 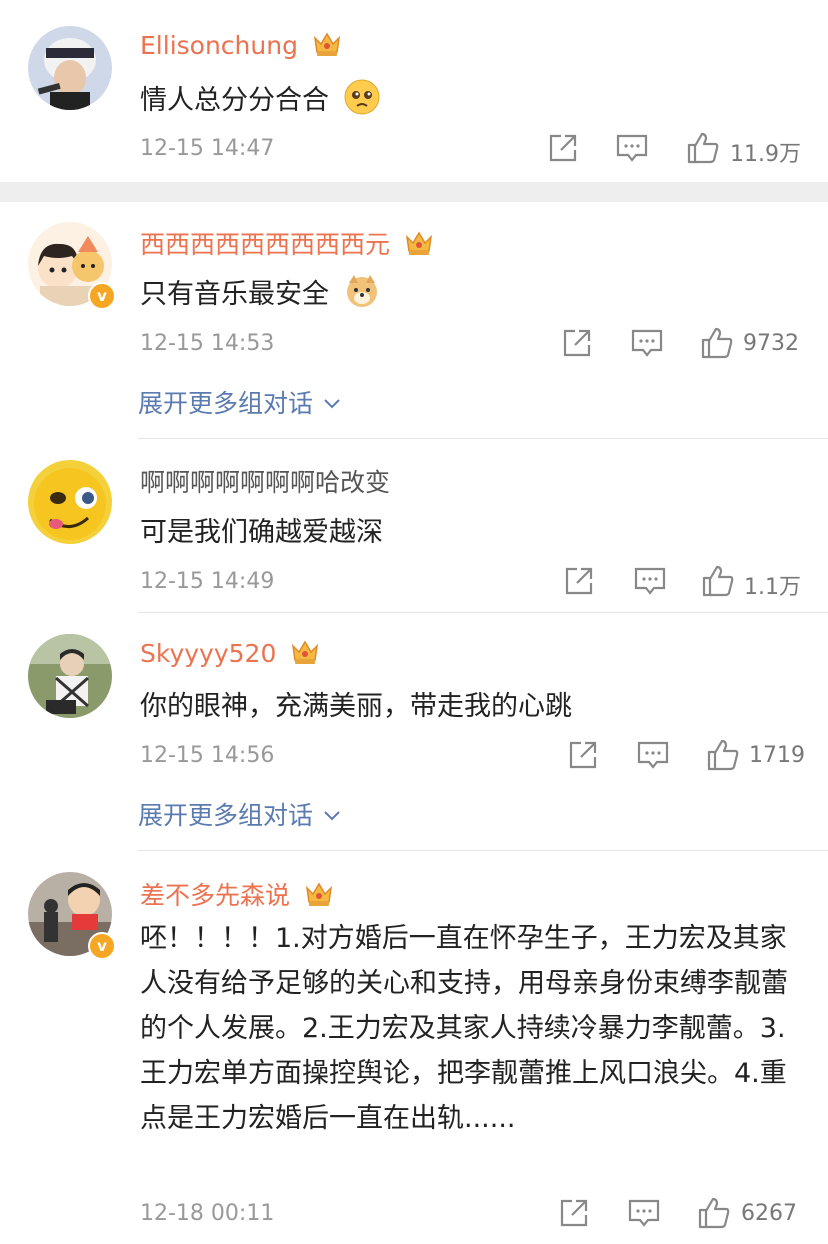 What do you see at coordinates (356, 706) in the screenshot?
I see `comment-text: 你的眼神，充满美丽，带走我的心跳` at bounding box center [356, 706].